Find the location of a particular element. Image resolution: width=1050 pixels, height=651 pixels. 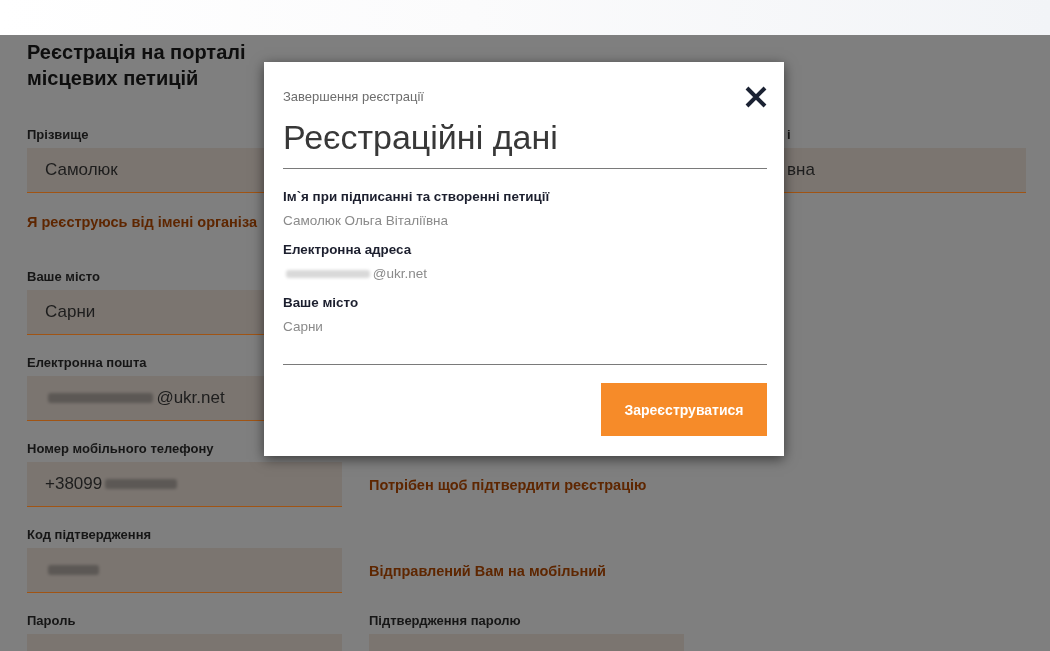

detail-value: @ukr.net is located at coordinates (399, 274).